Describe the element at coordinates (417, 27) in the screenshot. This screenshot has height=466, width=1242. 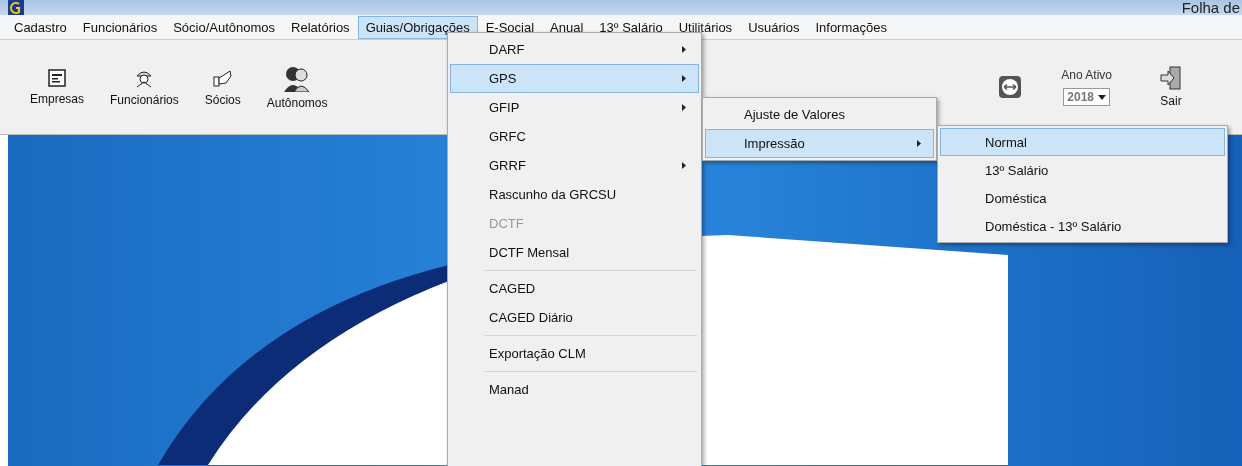
I see `menu-bar-item: Guias/Obrigações` at that location.